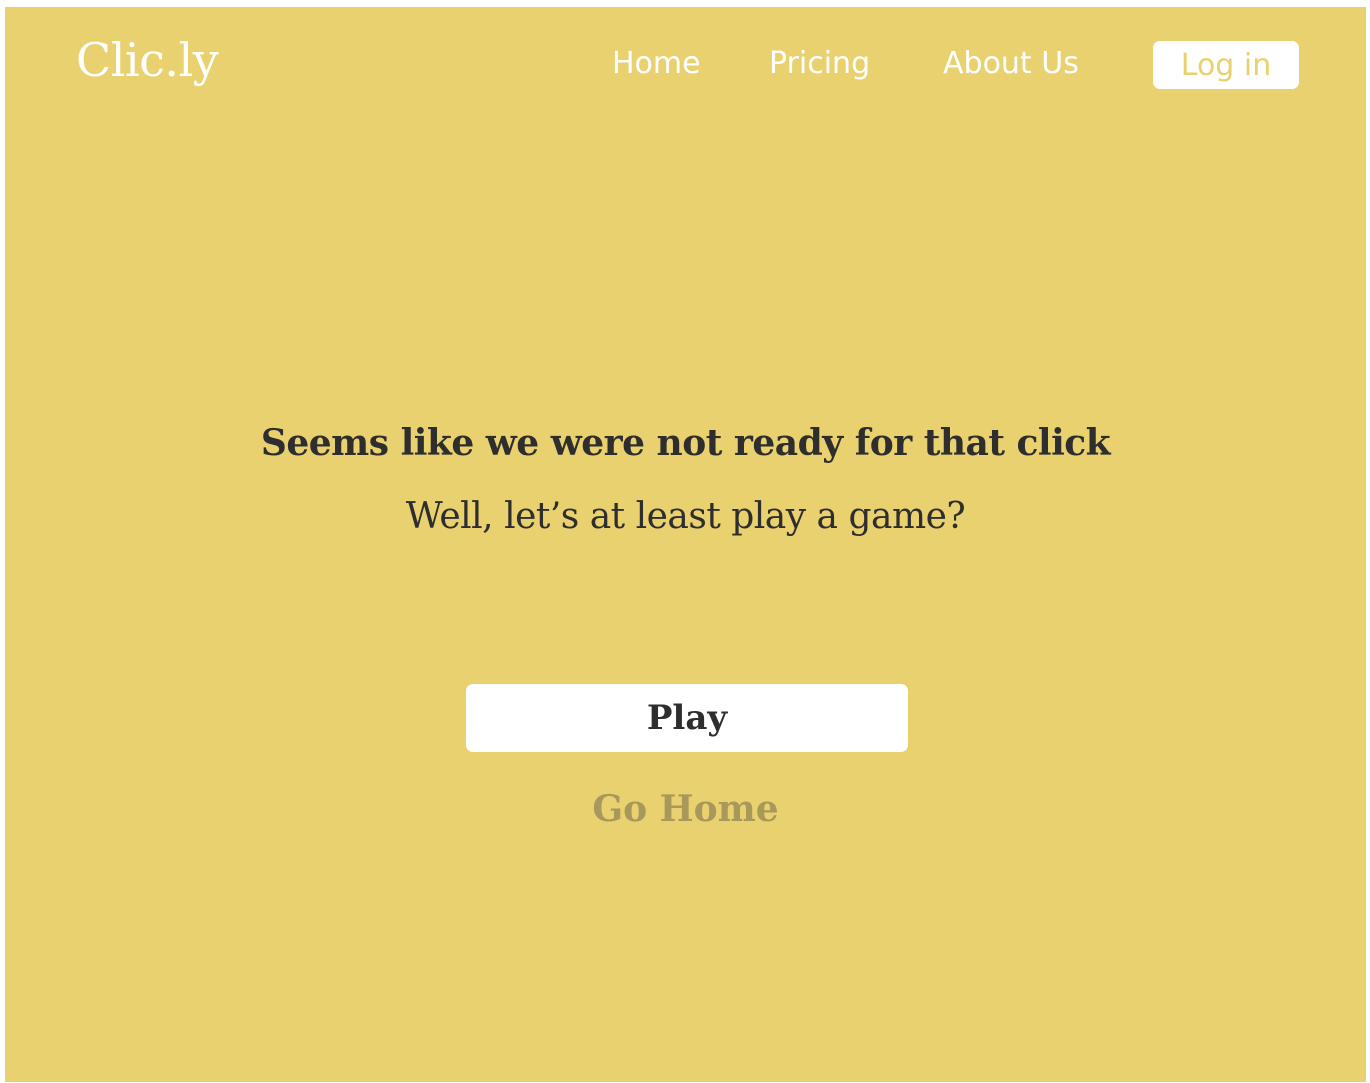 The image size is (1370, 1083). I want to click on play-button: Play, so click(687, 718).